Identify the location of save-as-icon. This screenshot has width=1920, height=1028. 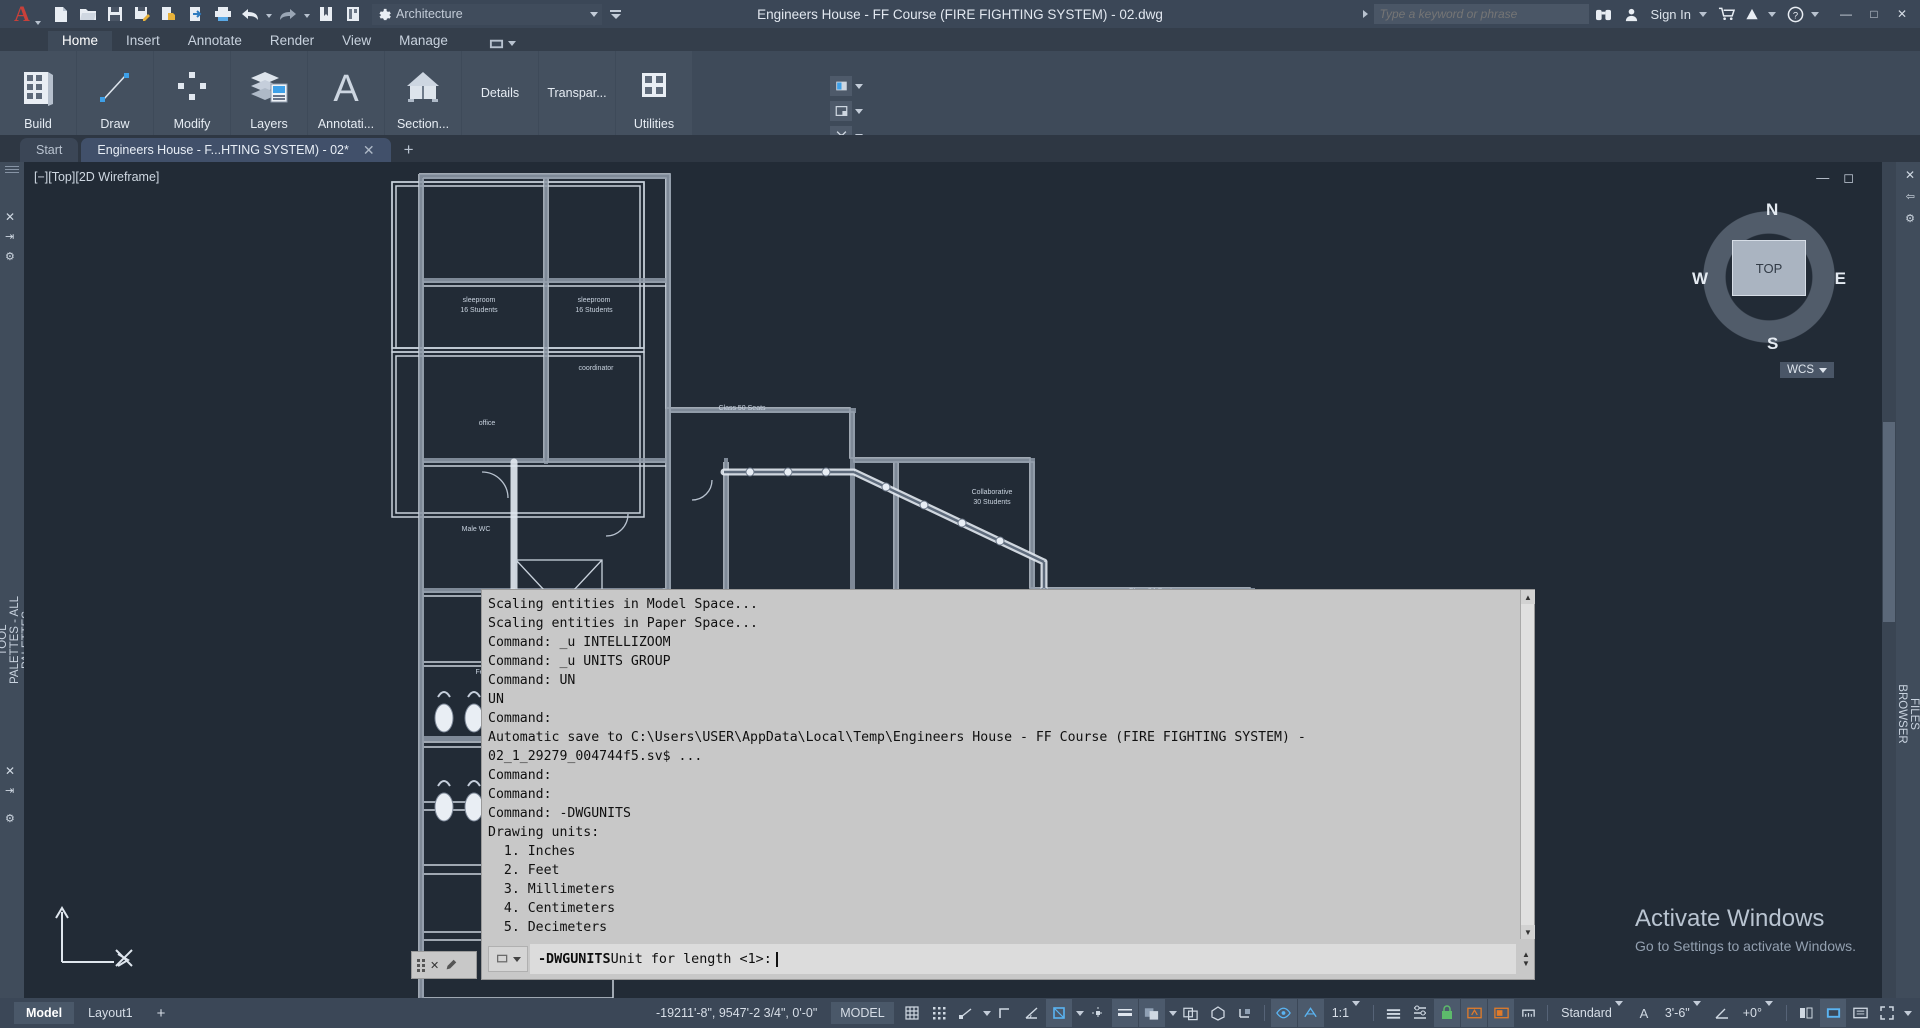
(142, 14).